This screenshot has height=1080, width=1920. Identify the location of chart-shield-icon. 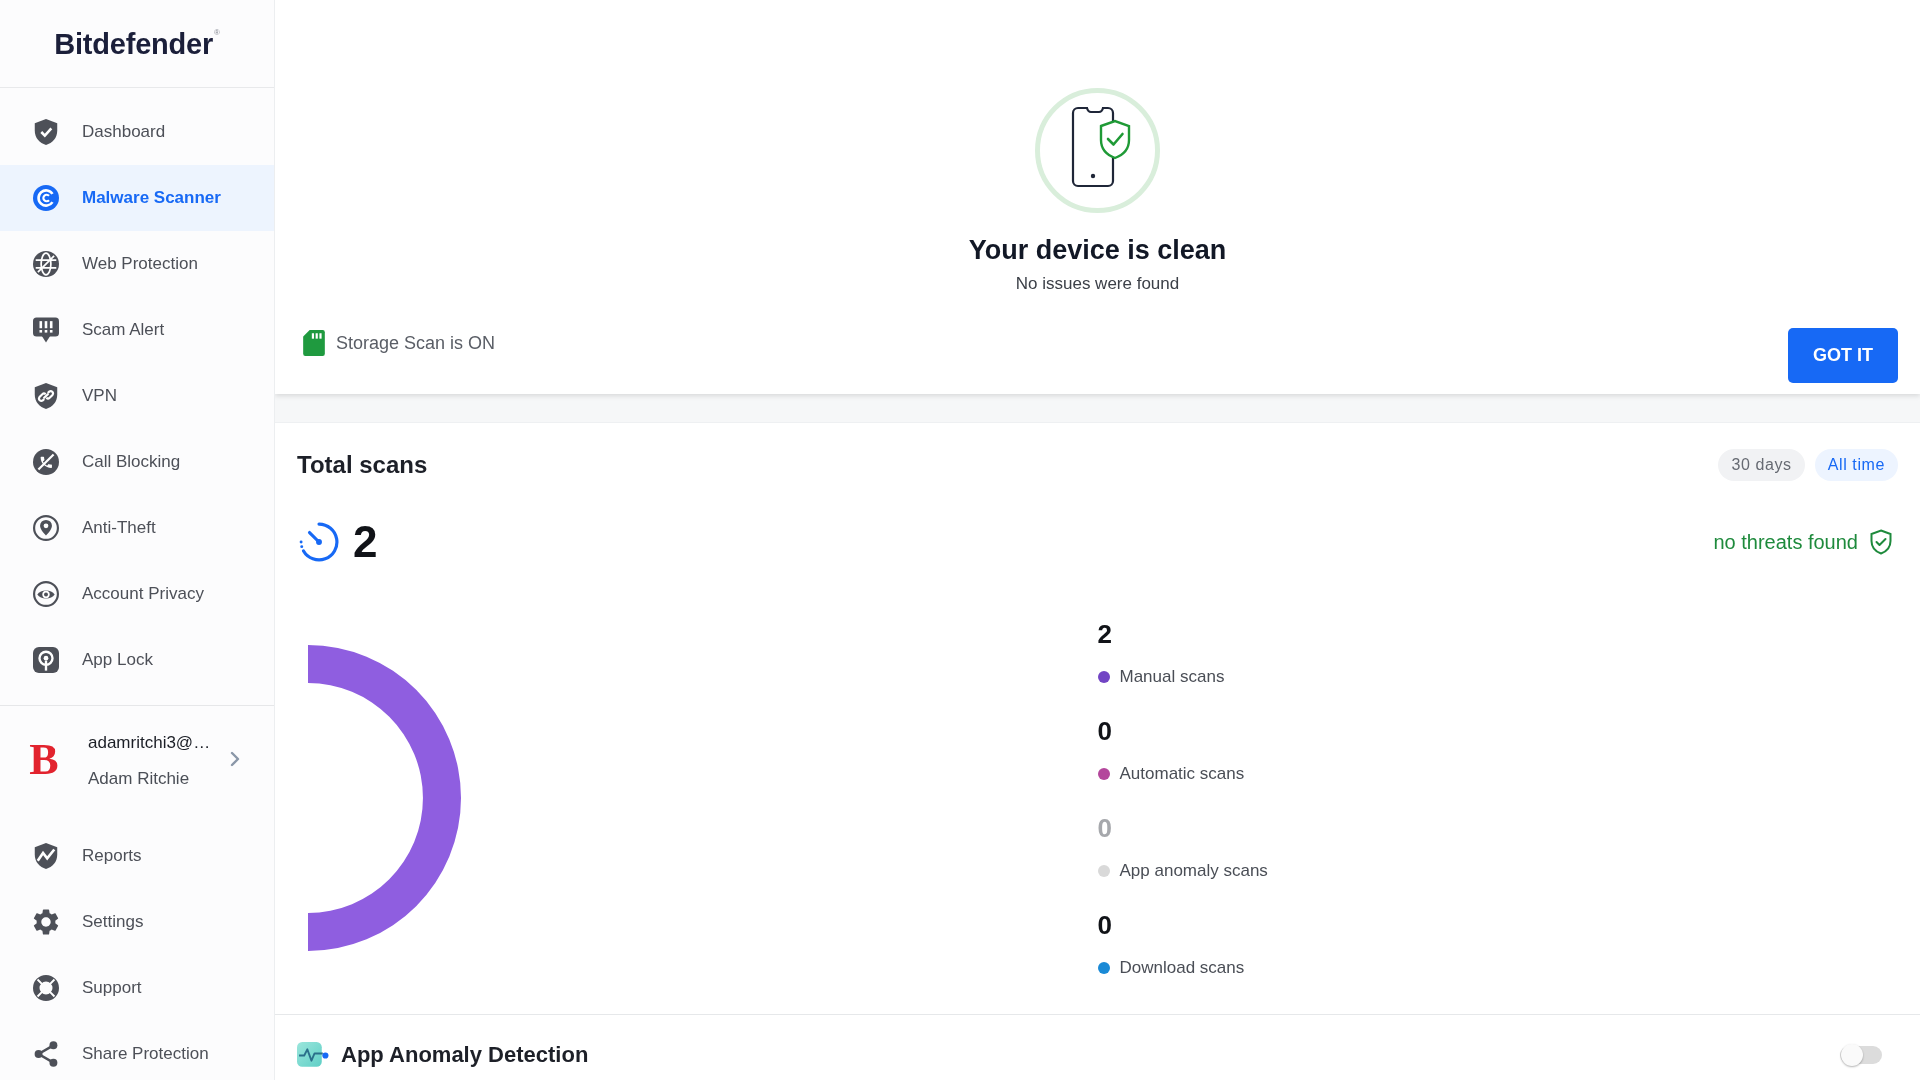
(46, 856).